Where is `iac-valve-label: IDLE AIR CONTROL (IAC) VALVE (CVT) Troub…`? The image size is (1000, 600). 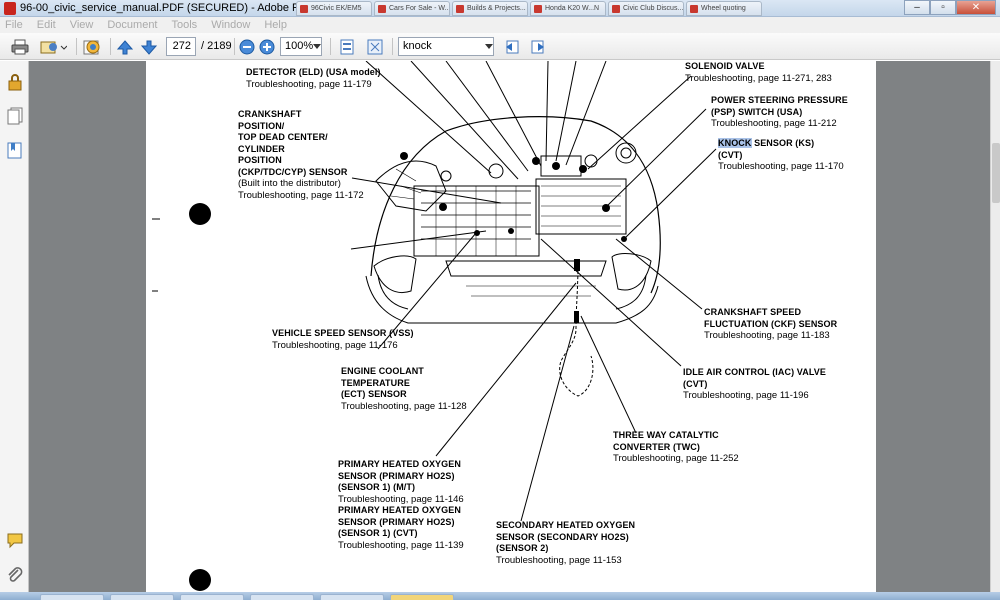
iac-valve-label: IDLE AIR CONTROL (IAC) VALVE (CVT) Troub… is located at coordinates (754, 384).